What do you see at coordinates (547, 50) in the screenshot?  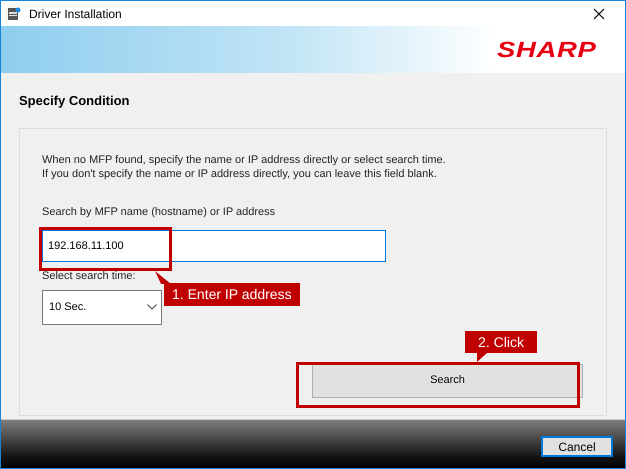 I see `brand-logo: SHARP` at bounding box center [547, 50].